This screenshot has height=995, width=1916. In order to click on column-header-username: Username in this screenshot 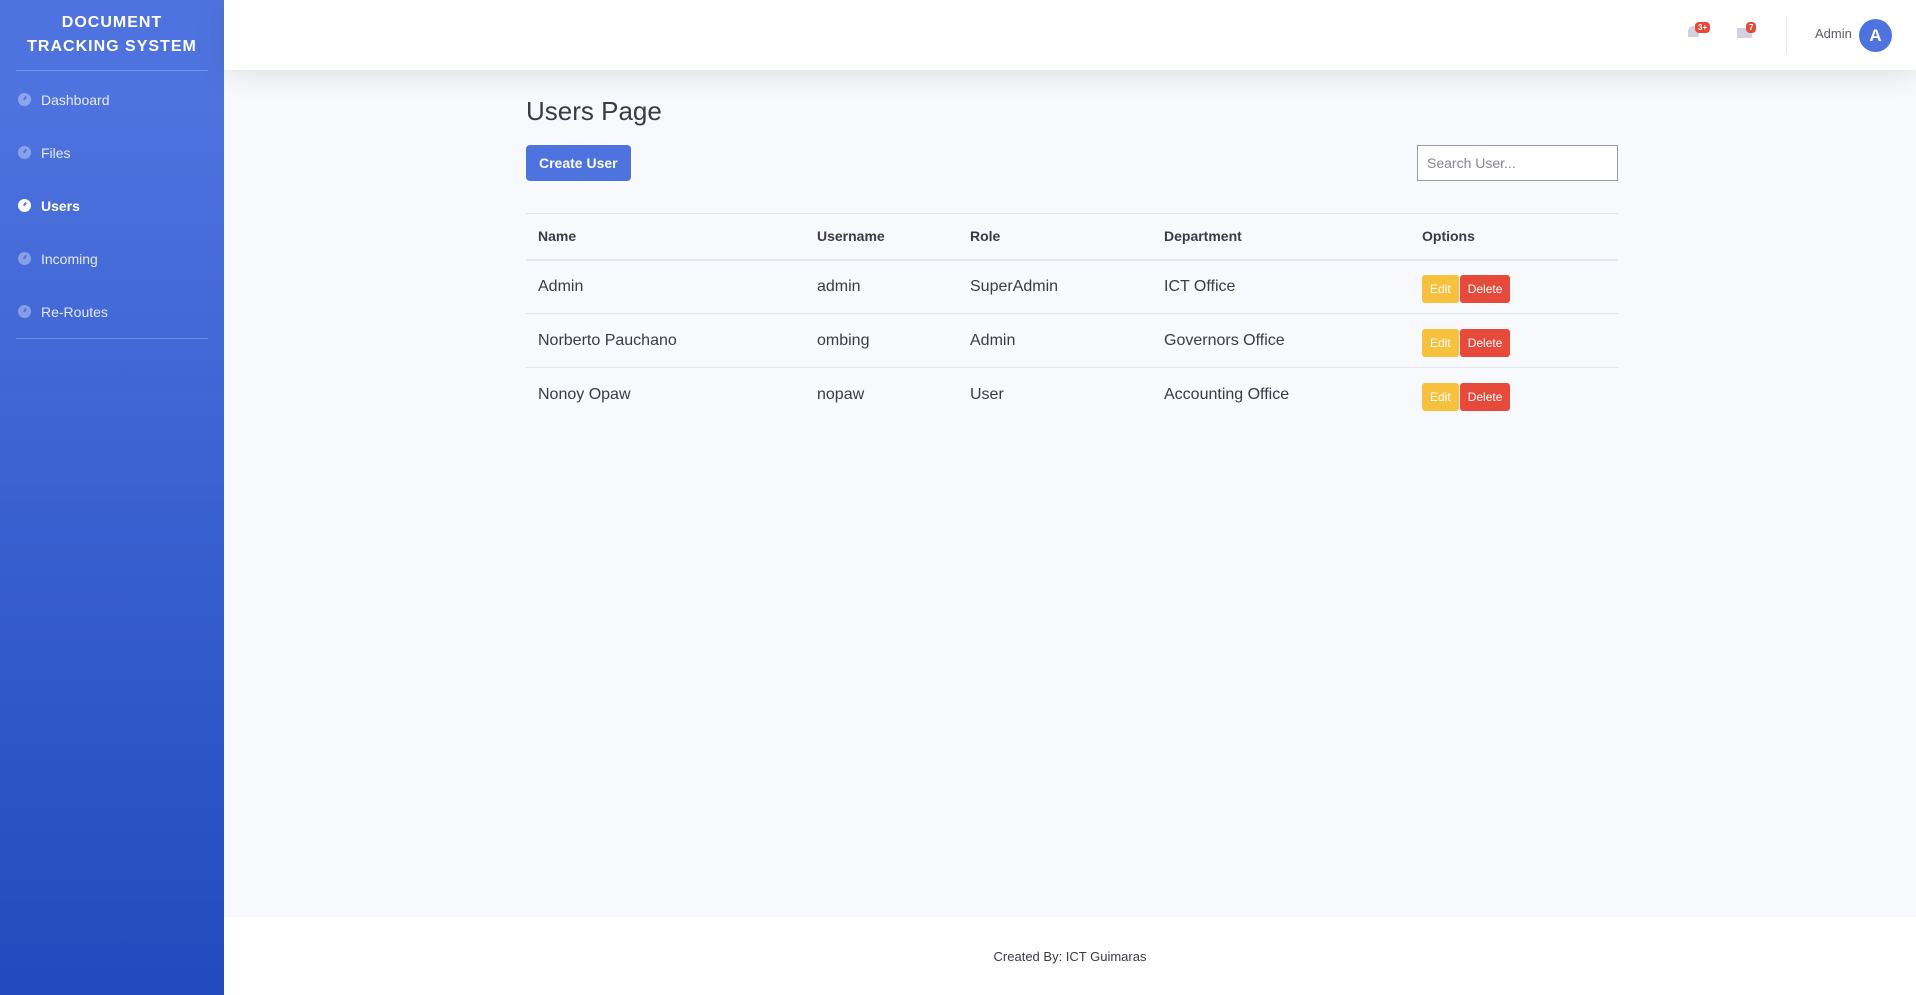, I will do `click(881, 237)`.